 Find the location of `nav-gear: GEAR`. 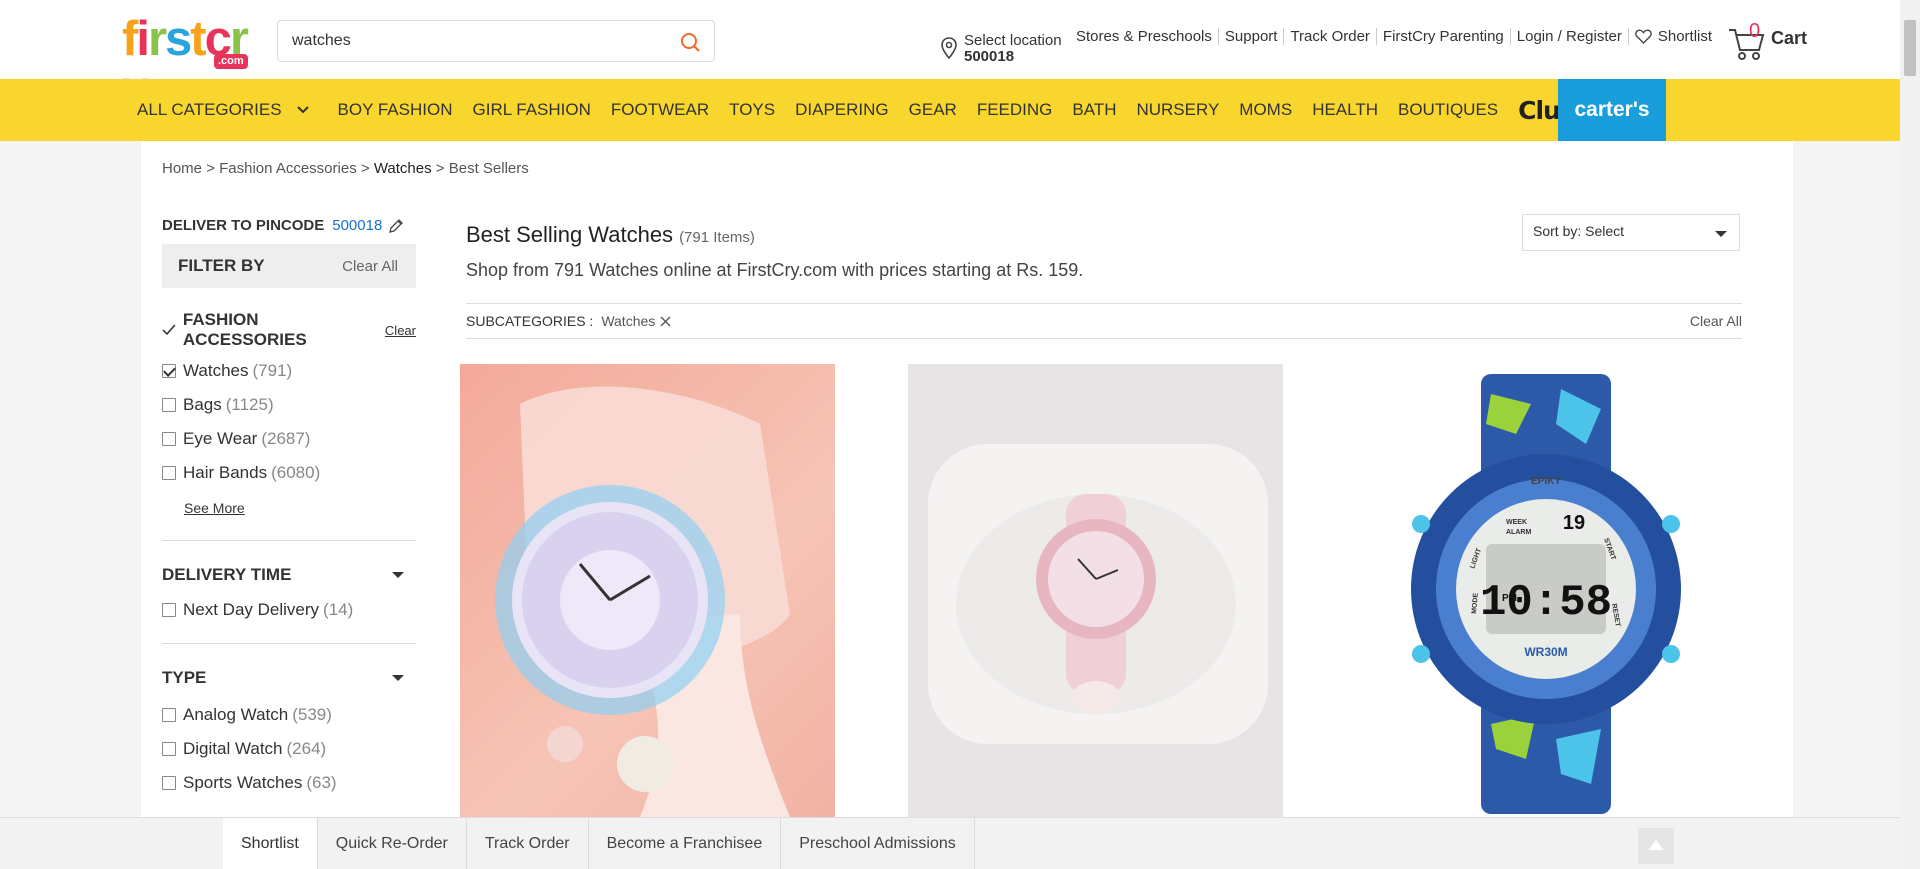

nav-gear: GEAR is located at coordinates (933, 110).